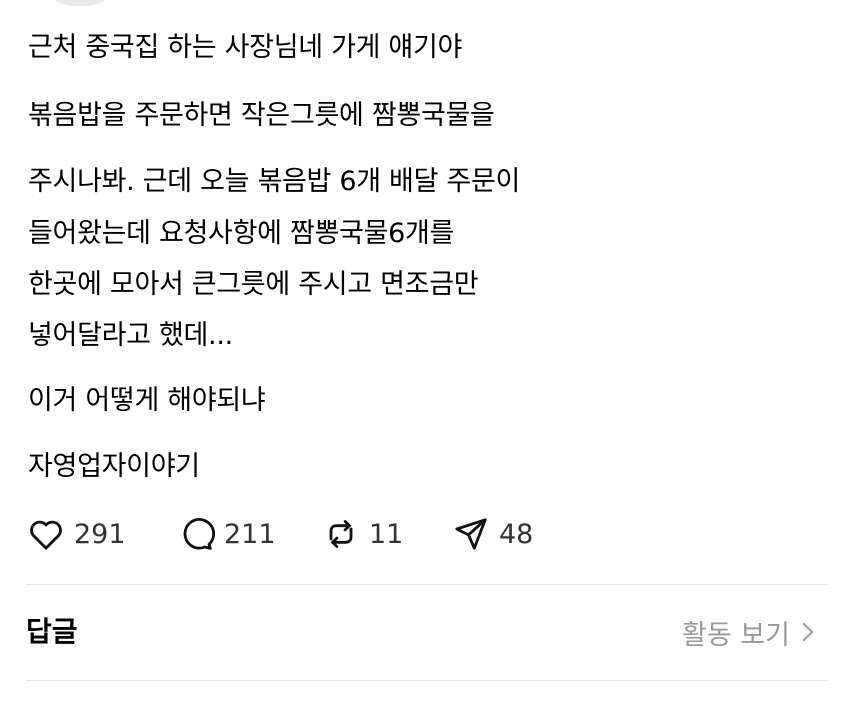 Image resolution: width=854 pixels, height=708 pixels. I want to click on post-line: 이거 어떻게 해야되냐, so click(147, 400).